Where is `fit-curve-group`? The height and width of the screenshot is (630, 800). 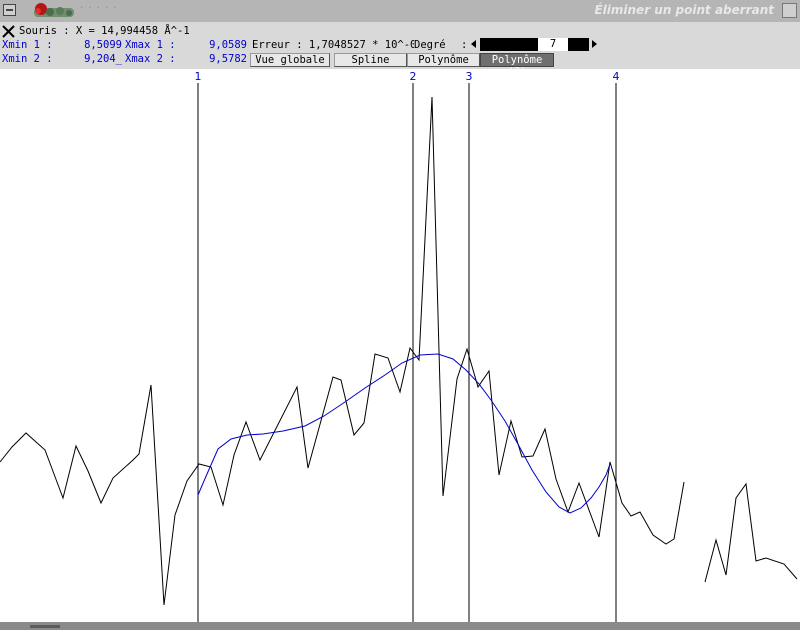
fit-curve-group is located at coordinates (404, 433).